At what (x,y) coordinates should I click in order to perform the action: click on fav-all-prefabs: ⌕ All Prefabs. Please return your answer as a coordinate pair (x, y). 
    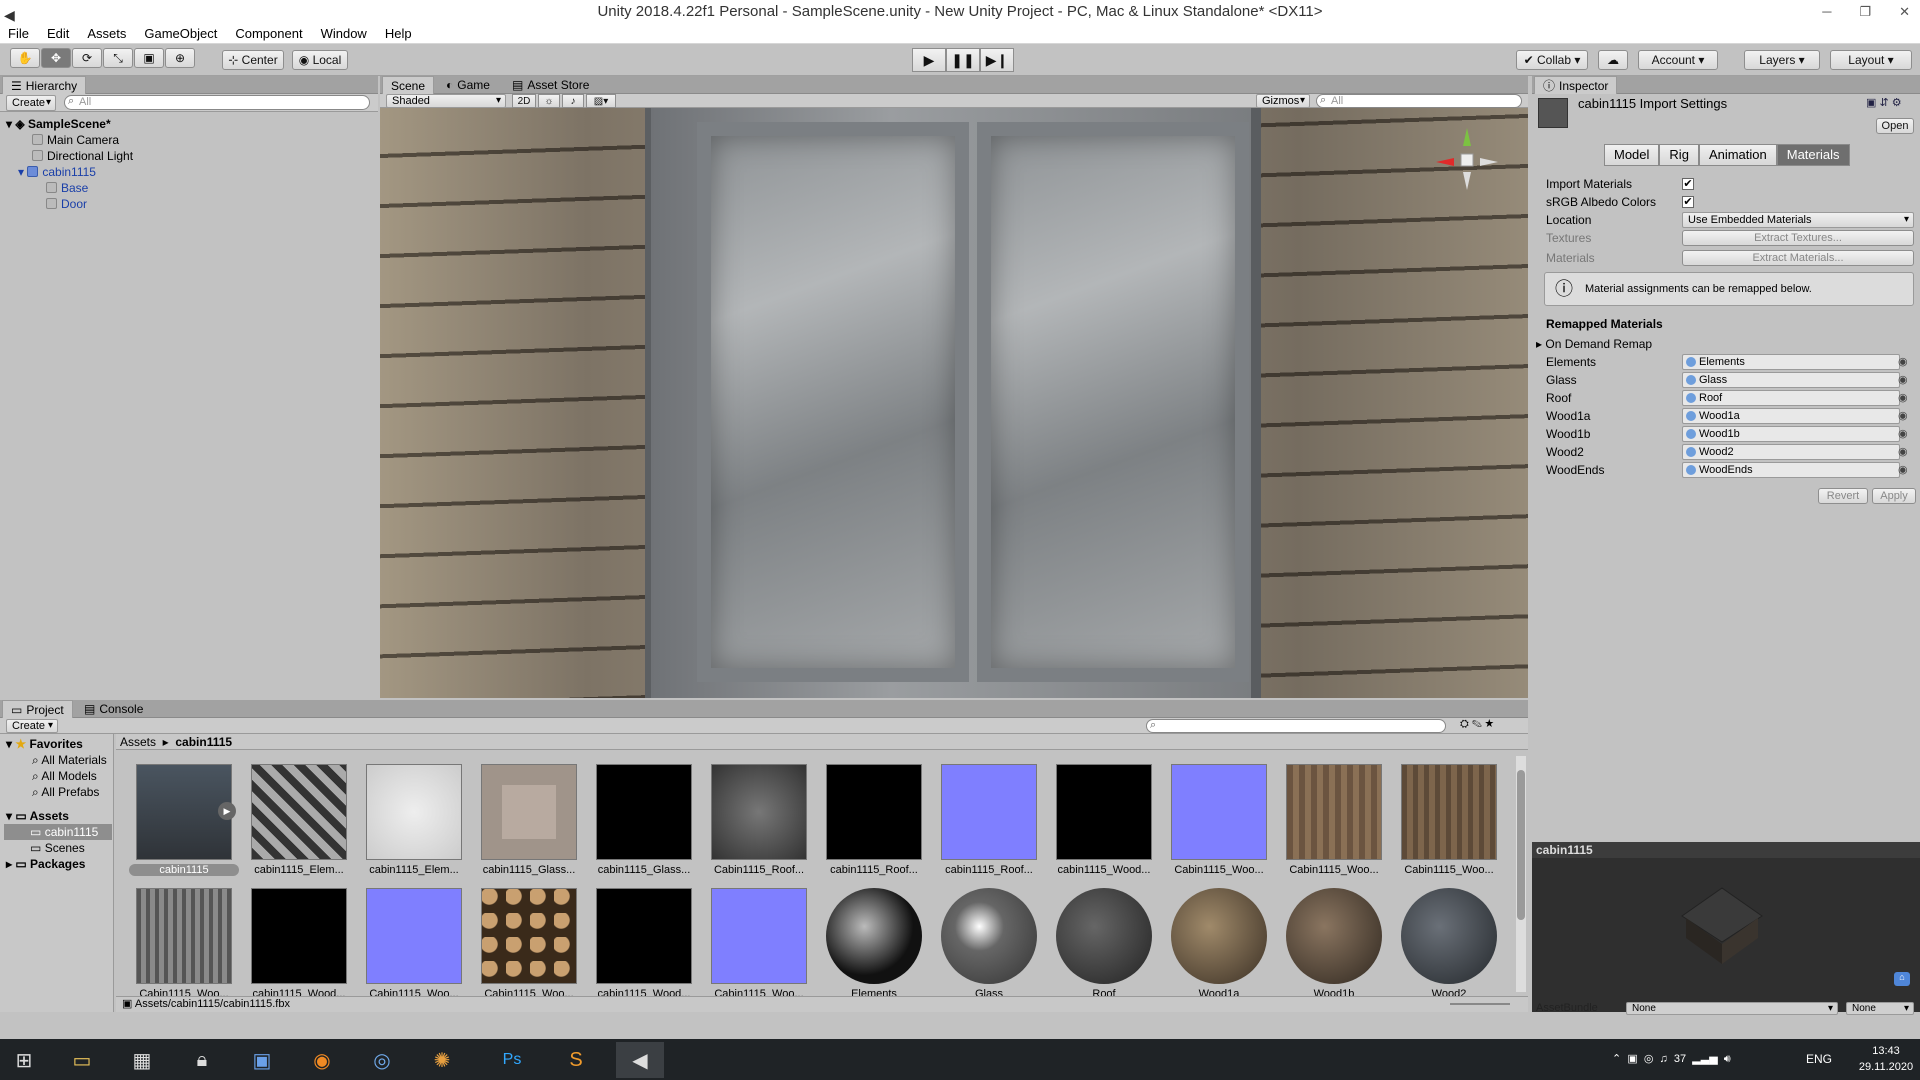
    Looking at the image, I should click on (65, 792).